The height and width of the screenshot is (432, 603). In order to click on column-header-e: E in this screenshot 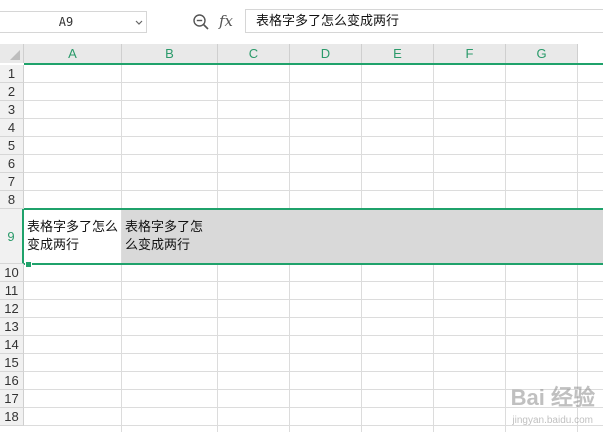, I will do `click(398, 53)`.